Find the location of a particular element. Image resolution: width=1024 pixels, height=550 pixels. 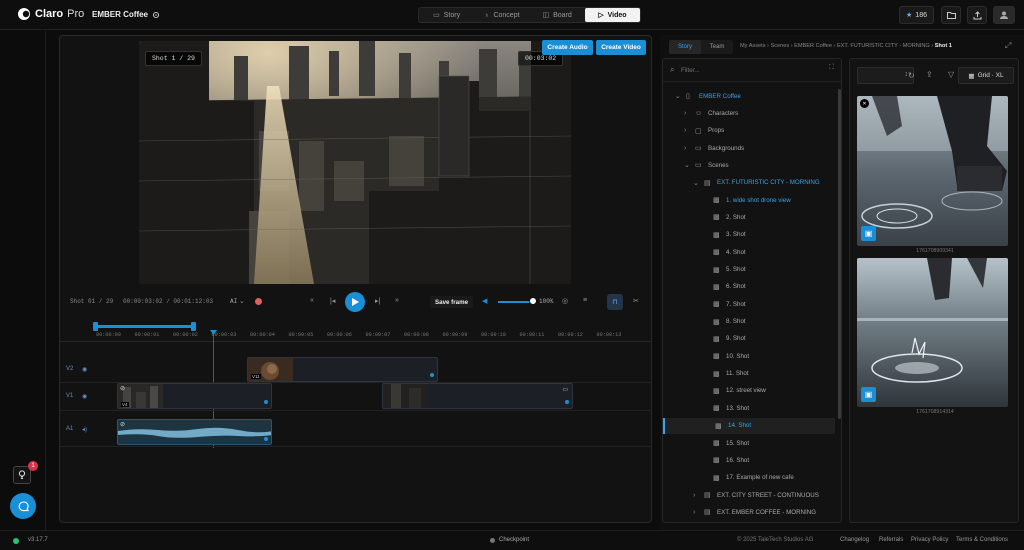

timeline-clip-a1: ⊘ is located at coordinates (194, 432).